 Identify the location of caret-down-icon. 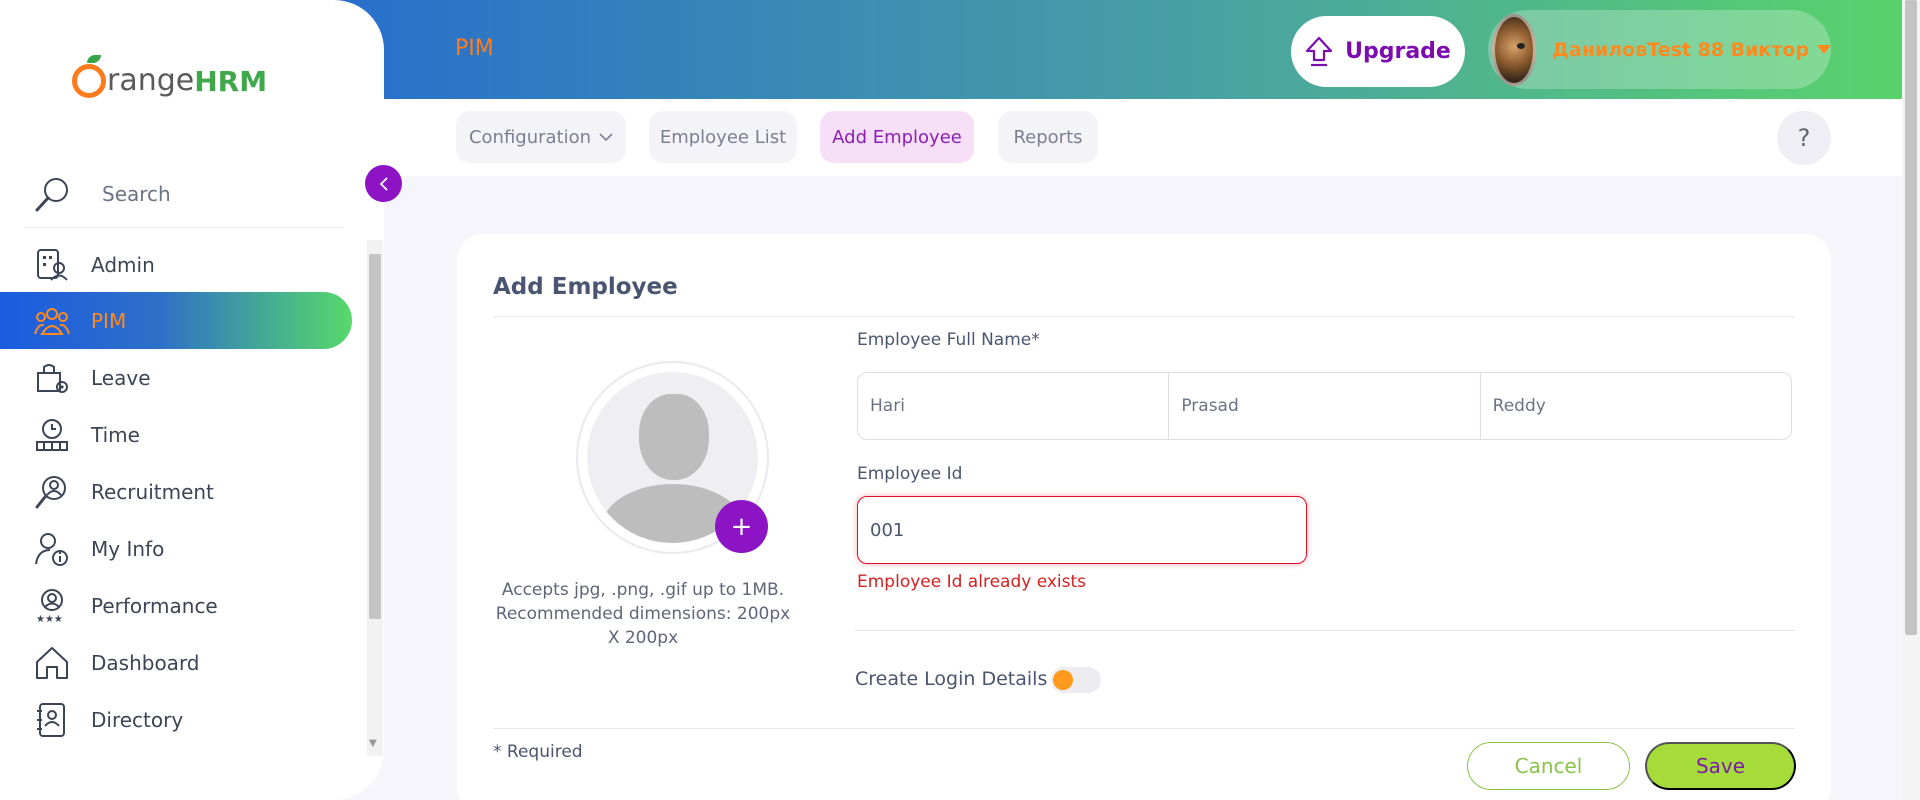
(1824, 49).